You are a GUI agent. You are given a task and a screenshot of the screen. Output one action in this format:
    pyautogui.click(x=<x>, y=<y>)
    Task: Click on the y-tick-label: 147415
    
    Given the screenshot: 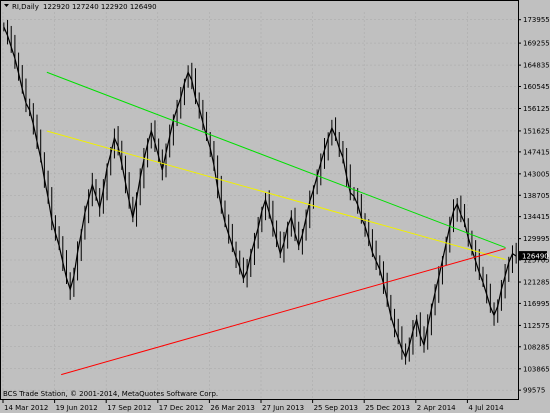 What is the action you would take?
    pyautogui.click(x=536, y=152)
    